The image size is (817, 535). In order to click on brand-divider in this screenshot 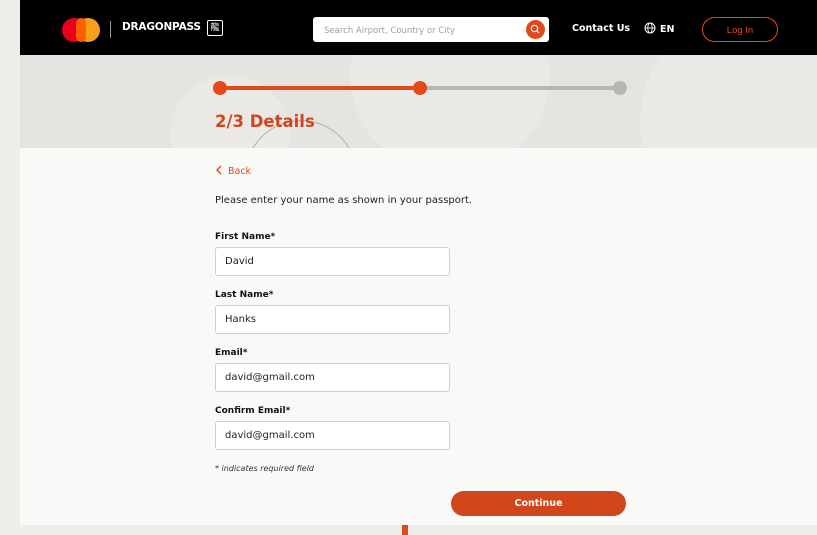, I will do `click(110, 29)`.